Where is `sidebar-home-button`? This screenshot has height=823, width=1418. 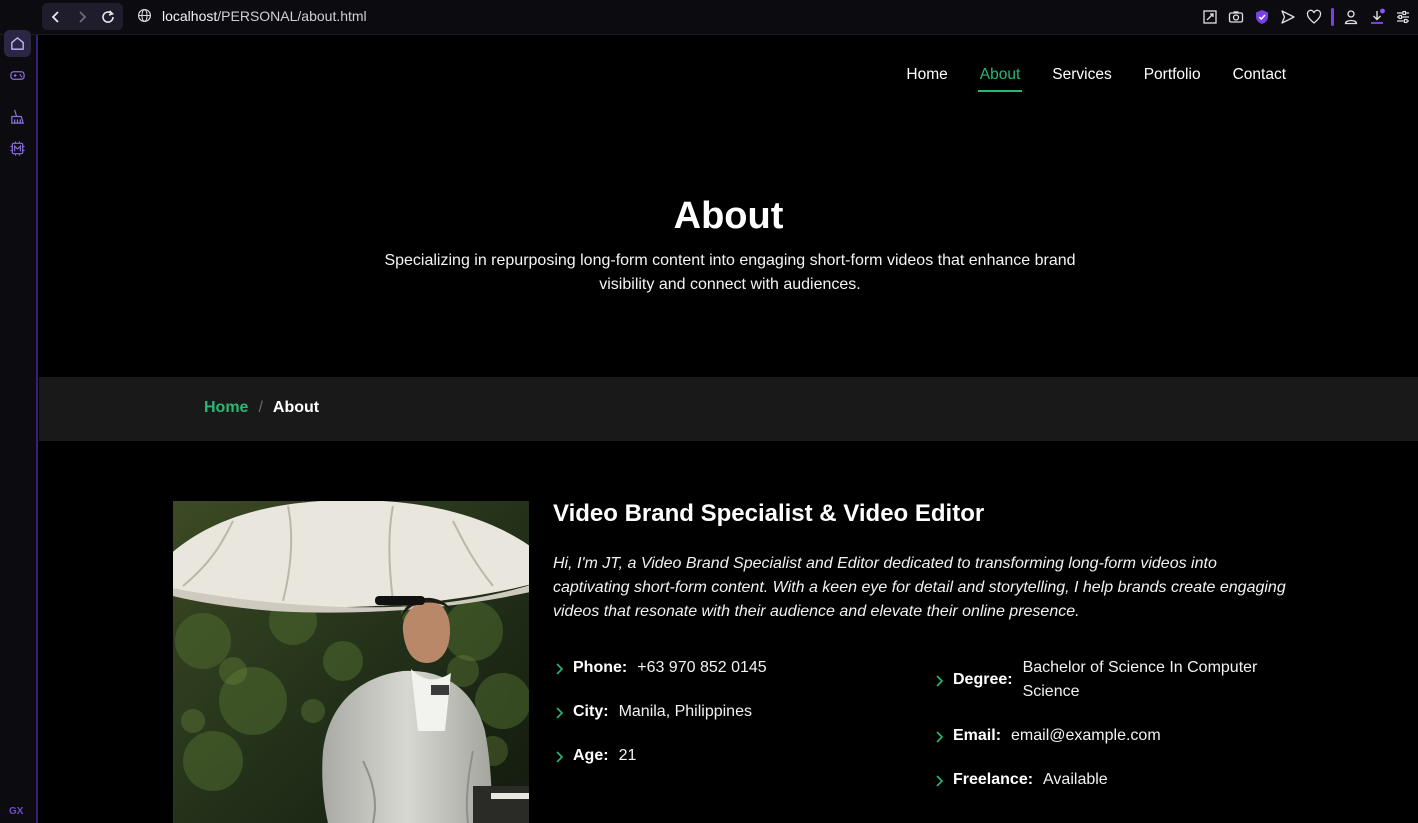 sidebar-home-button is located at coordinates (17, 43).